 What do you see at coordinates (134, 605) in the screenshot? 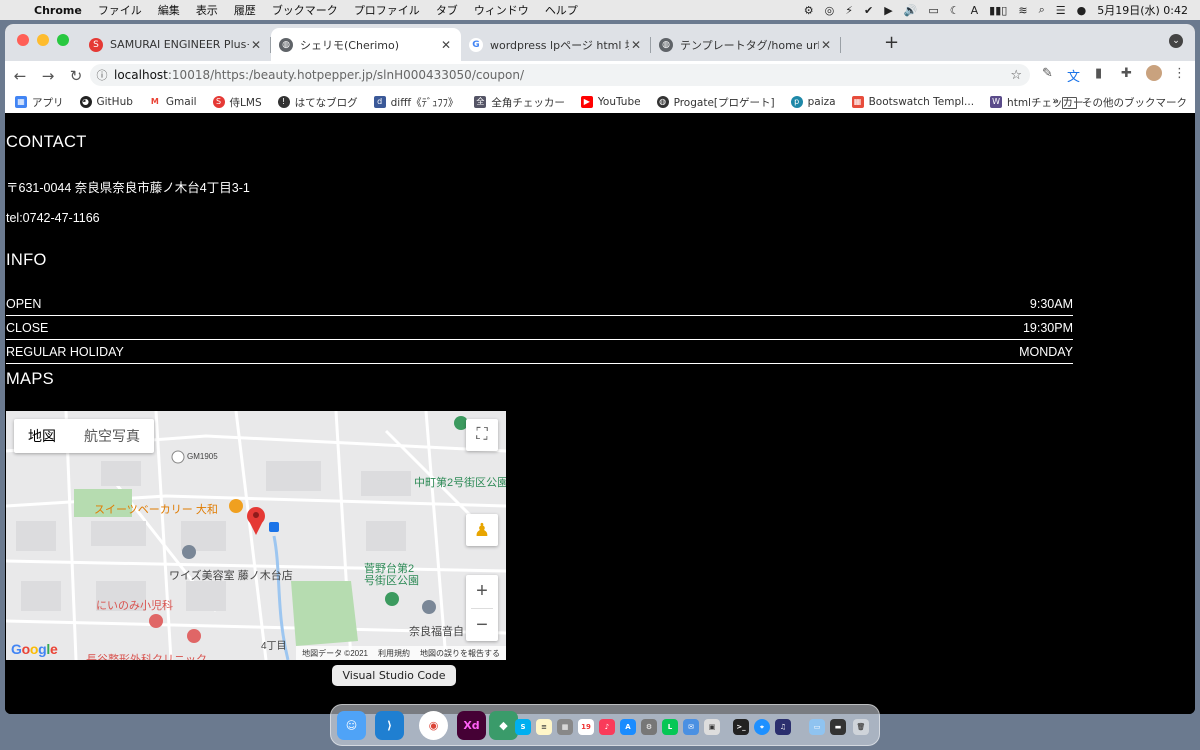
I see `map-label-clinic: にいのみ小児科` at bounding box center [134, 605].